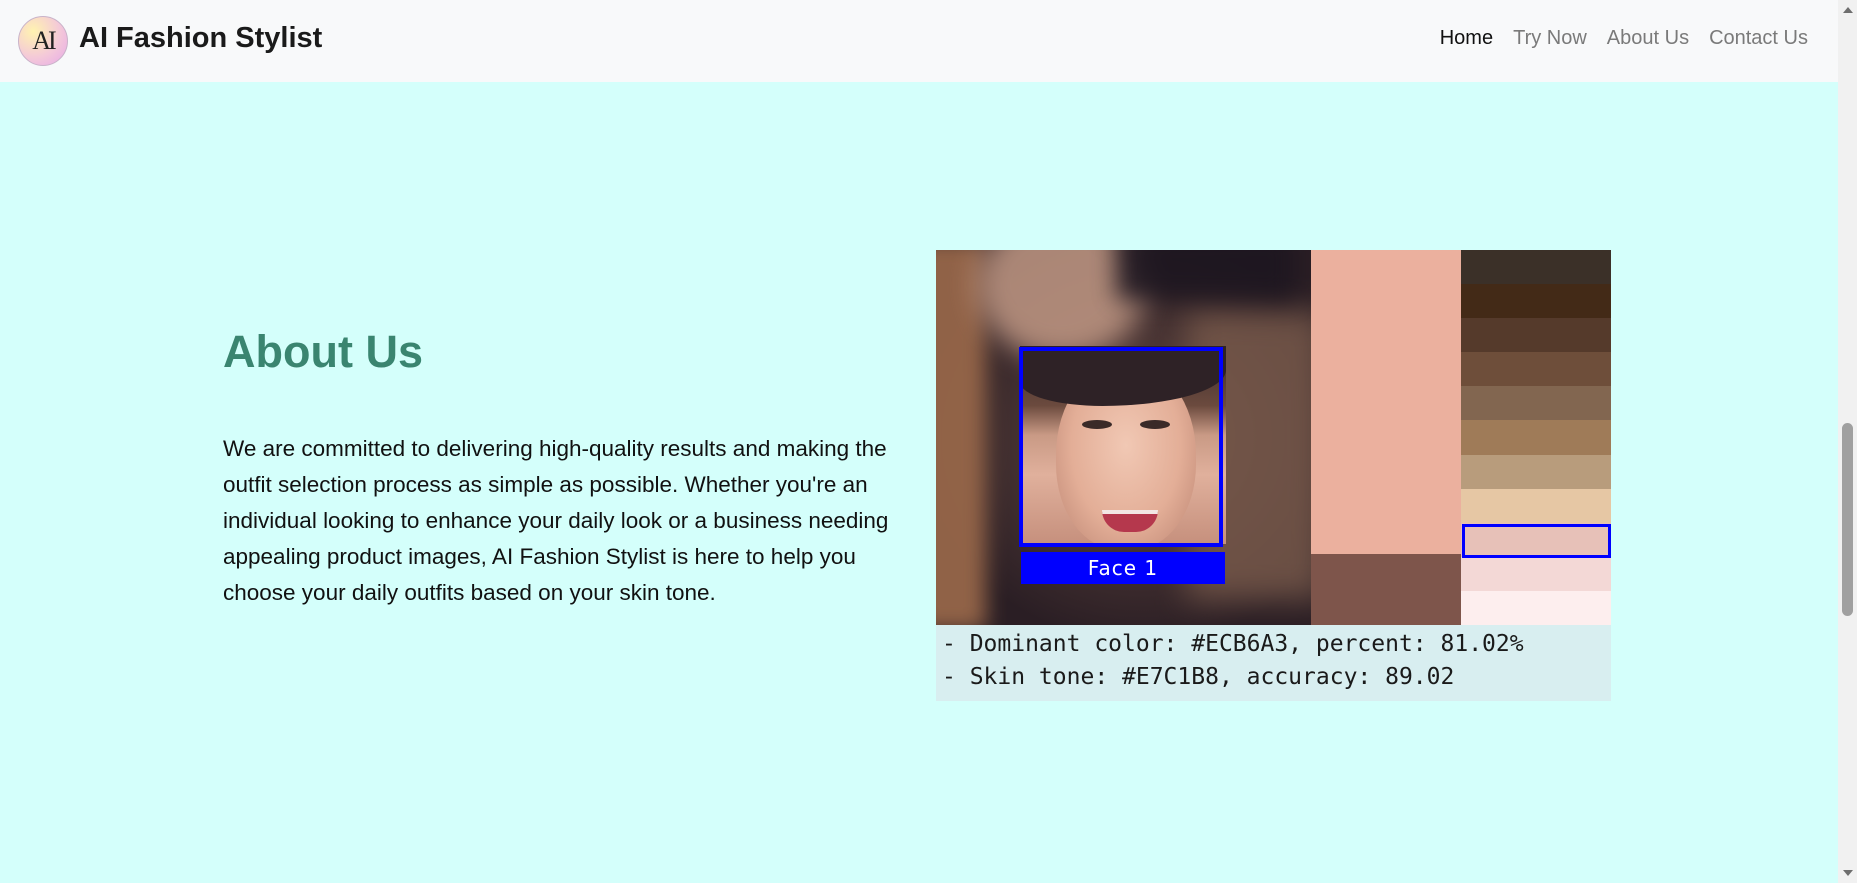 This screenshot has width=1857, height=883. I want to click on brand-name: AI Fashion Stylist, so click(200, 38).